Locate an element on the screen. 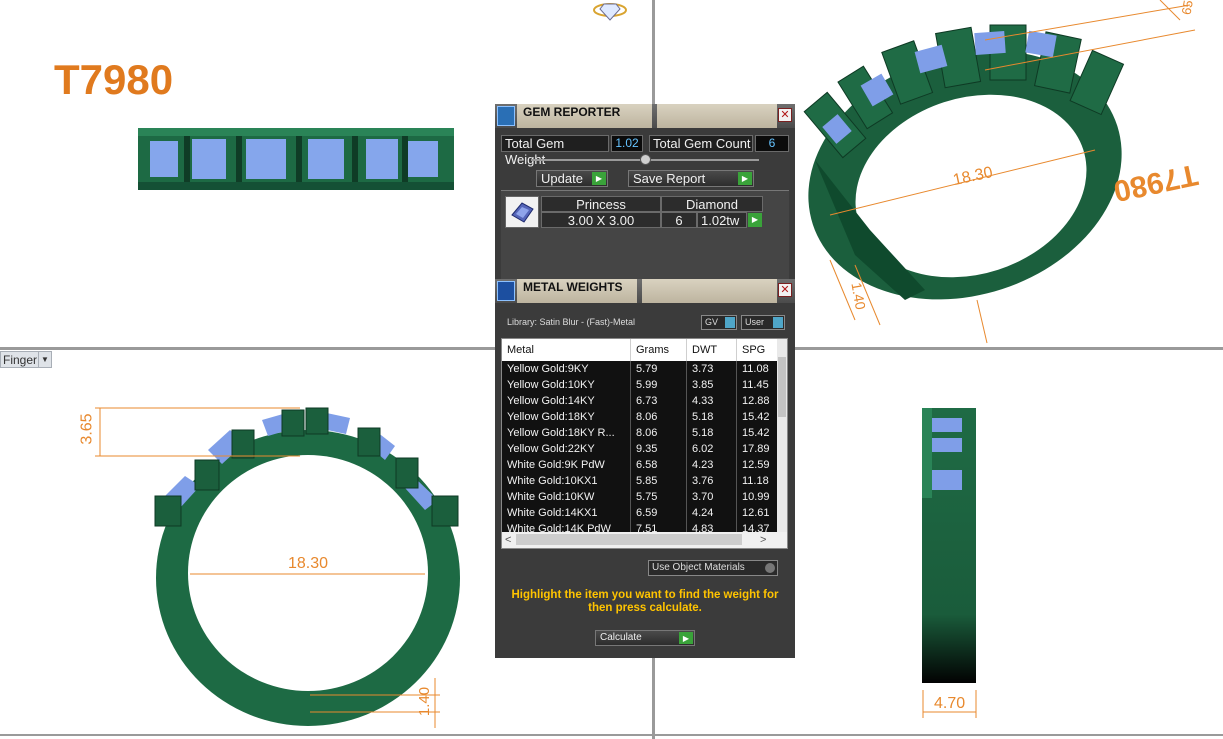 The height and width of the screenshot is (739, 1223). table-row: White Gold:10KW 5.75 3.70 10.99 is located at coordinates (640, 497).